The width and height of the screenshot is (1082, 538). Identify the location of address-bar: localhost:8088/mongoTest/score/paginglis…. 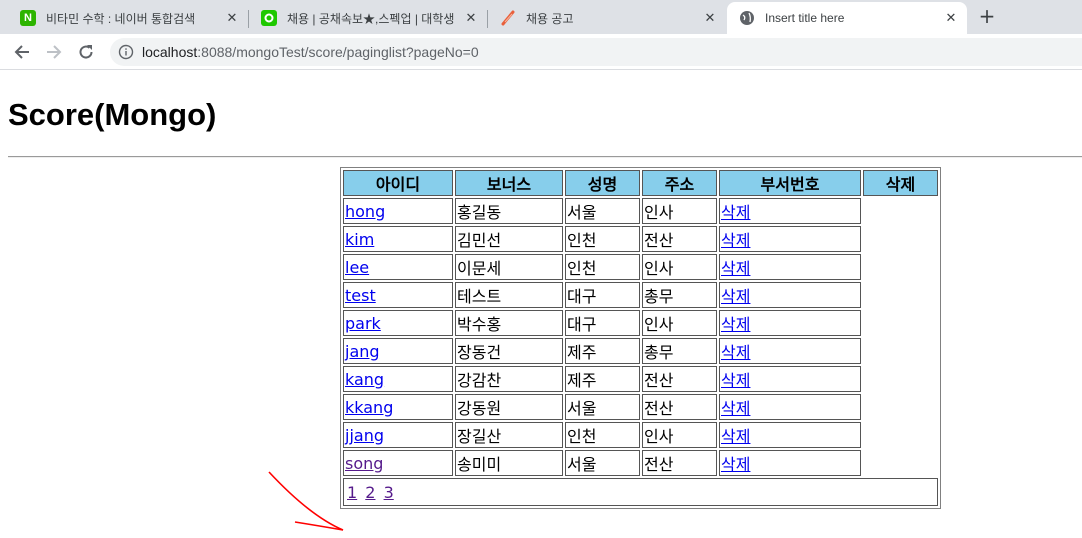
(596, 52).